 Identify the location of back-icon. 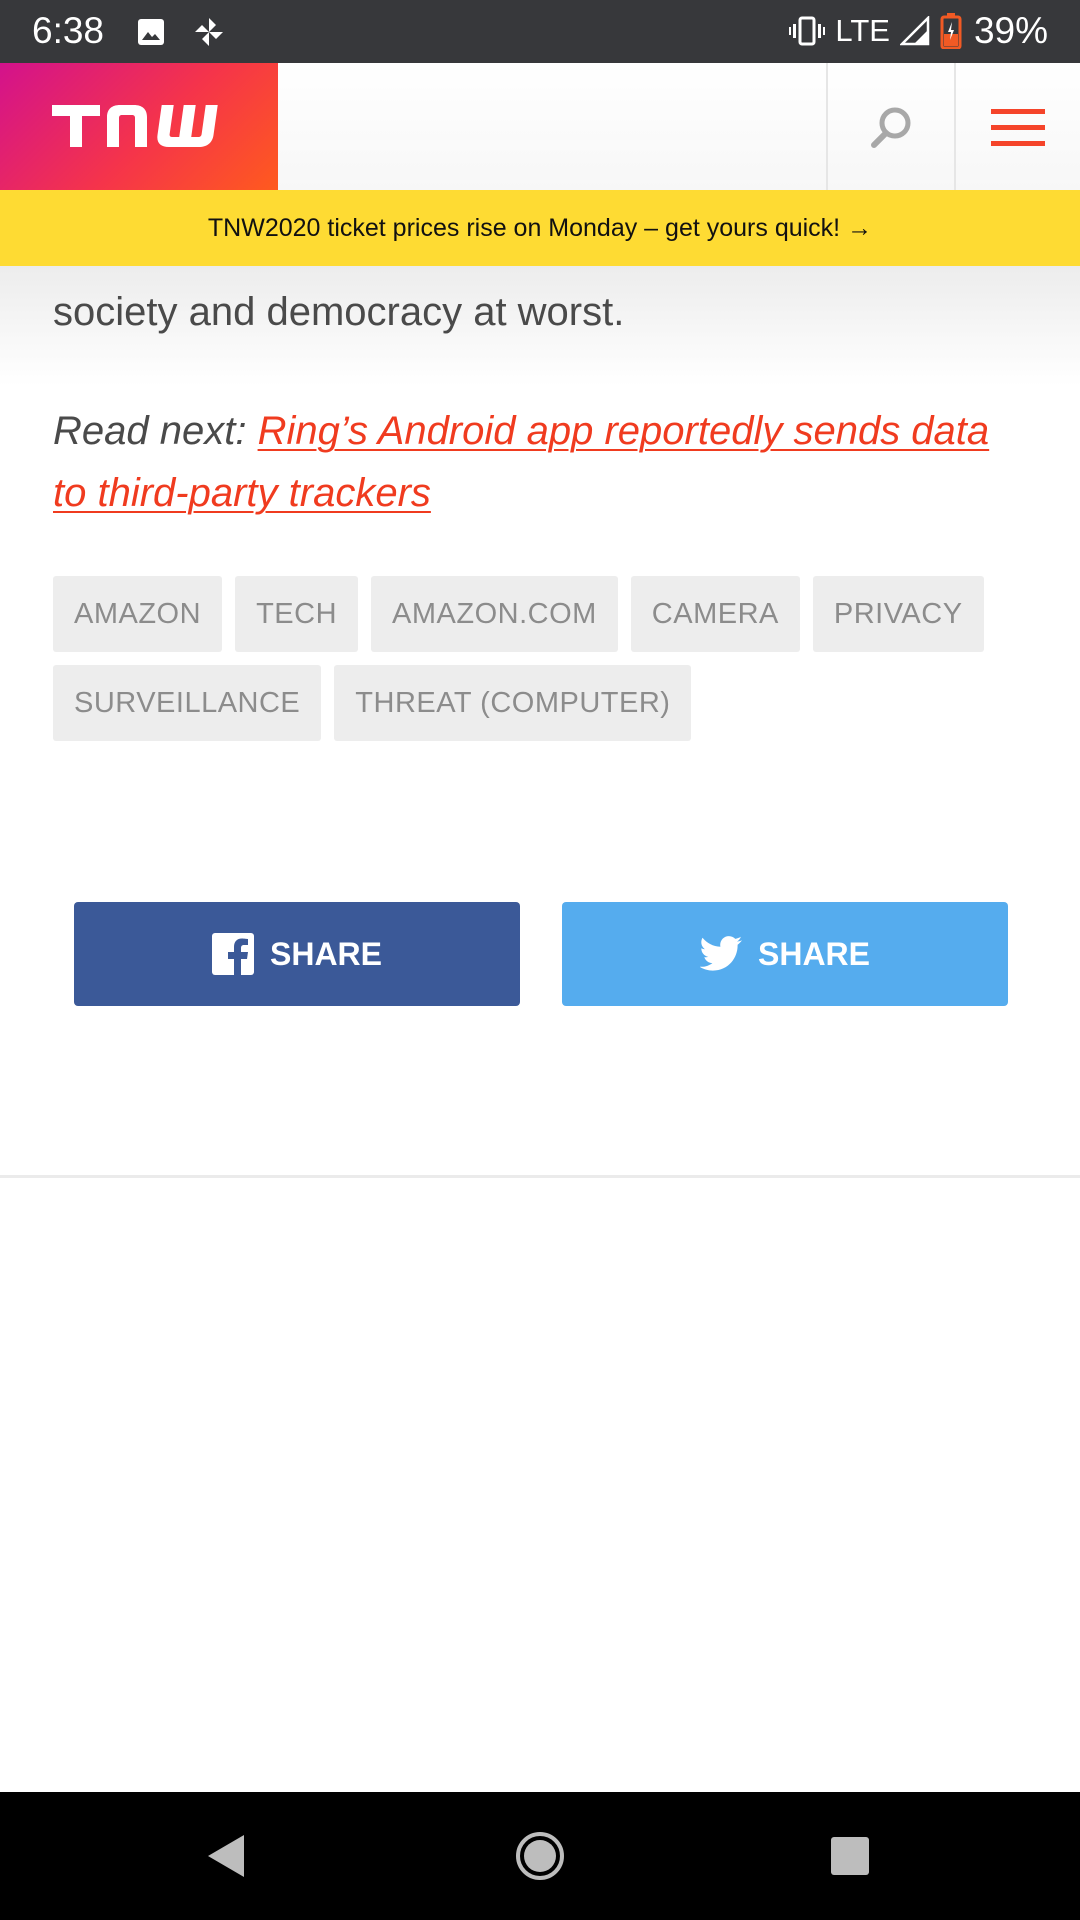
(226, 1856).